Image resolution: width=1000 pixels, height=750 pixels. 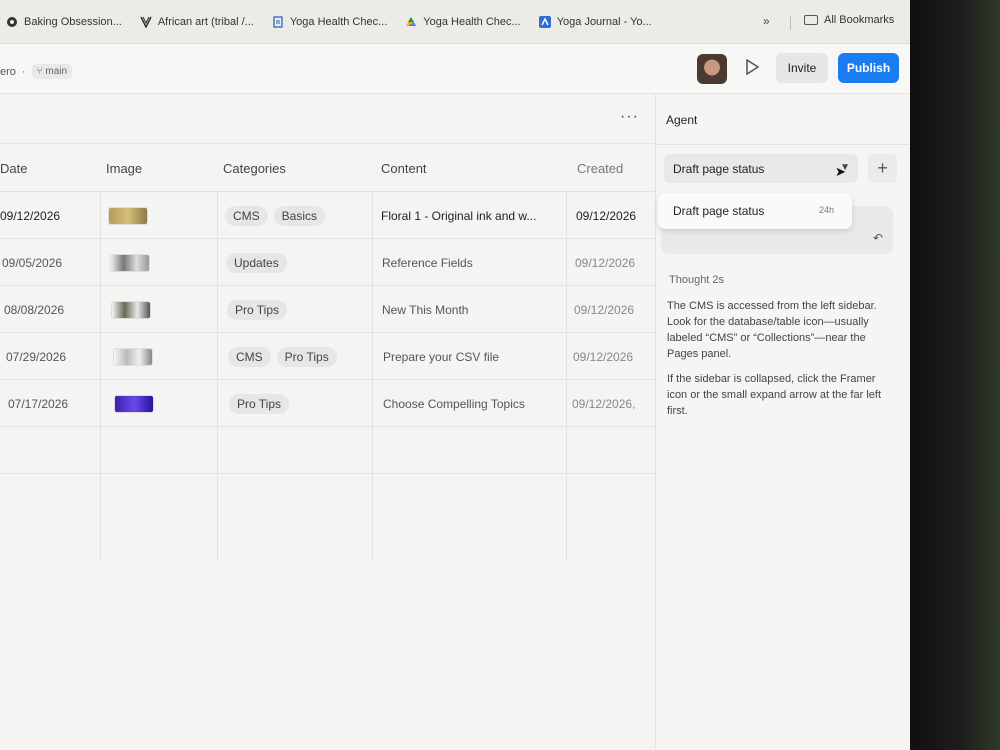 I want to click on column-header-content: Content, so click(x=404, y=168).